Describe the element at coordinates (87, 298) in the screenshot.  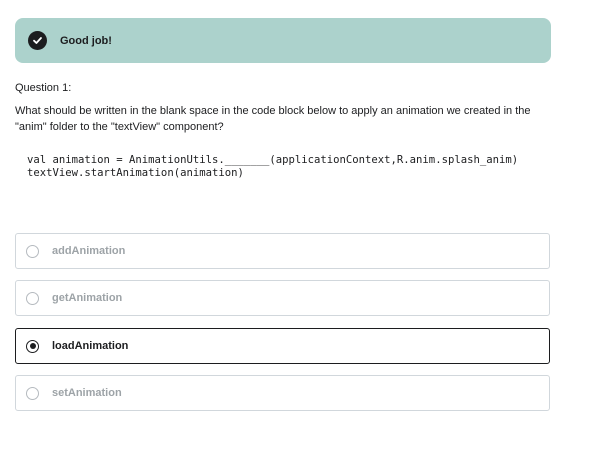
I see `answer-option-label: getAnimation` at that location.